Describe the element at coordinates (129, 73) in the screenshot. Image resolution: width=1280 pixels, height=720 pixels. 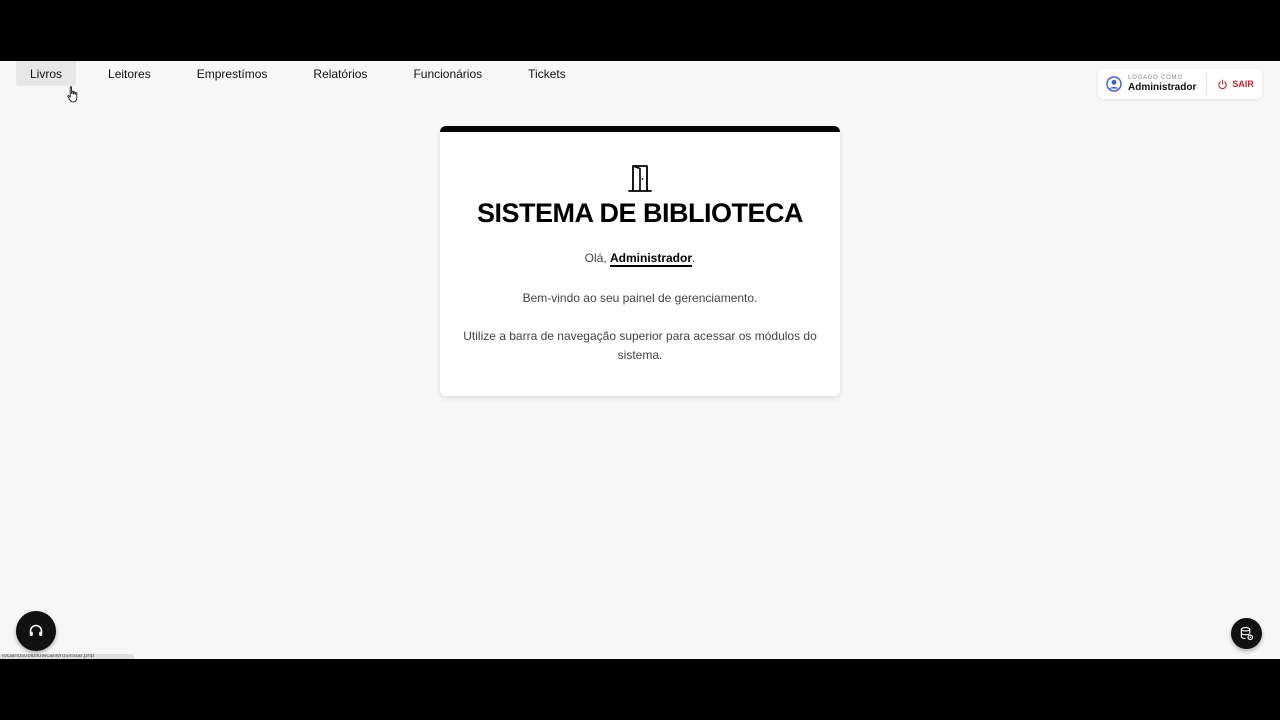
I see `nav-item-leitores: Leitores` at that location.